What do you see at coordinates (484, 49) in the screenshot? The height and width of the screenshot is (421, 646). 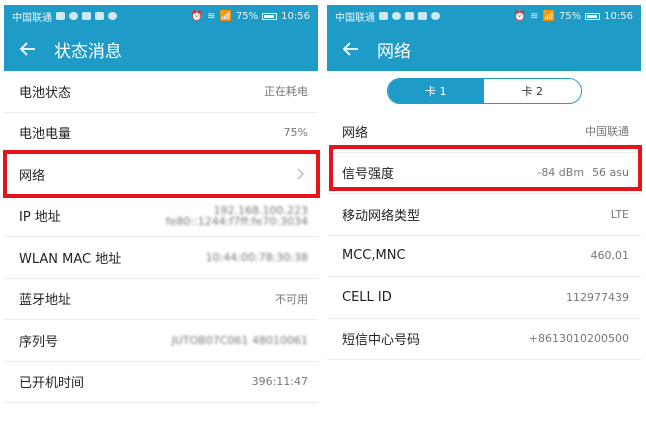 I see `app-bar: 网络` at bounding box center [484, 49].